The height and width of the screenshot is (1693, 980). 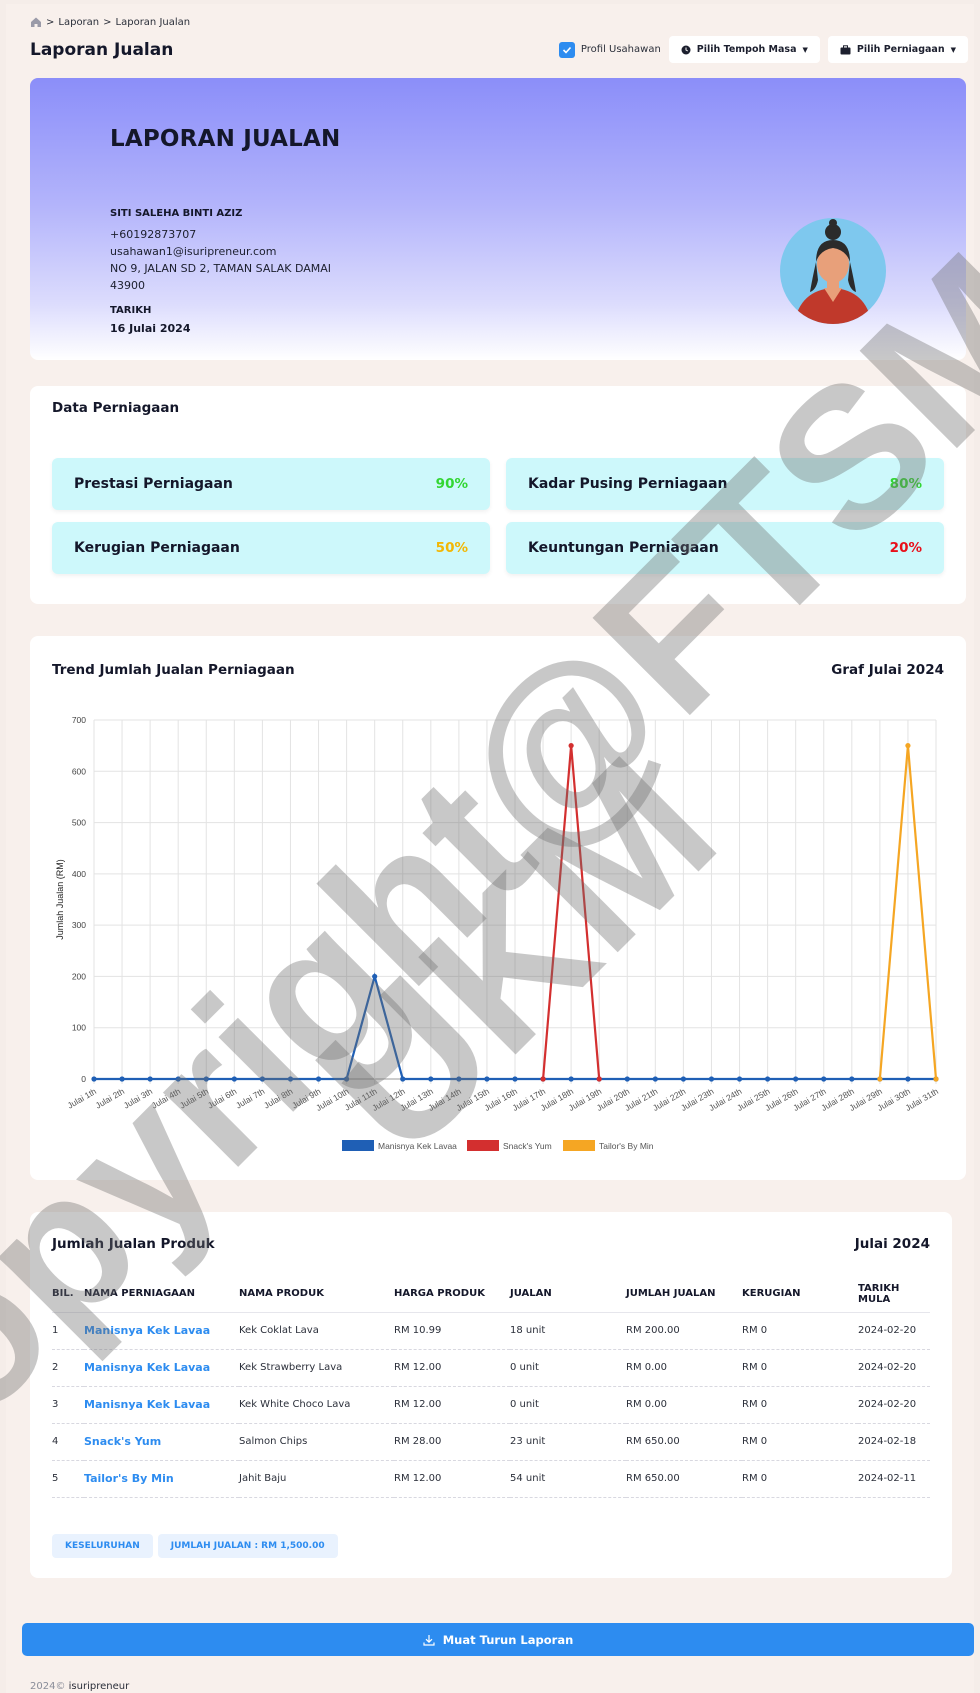 I want to click on business-link: Snack's Yum, so click(x=161, y=1442).